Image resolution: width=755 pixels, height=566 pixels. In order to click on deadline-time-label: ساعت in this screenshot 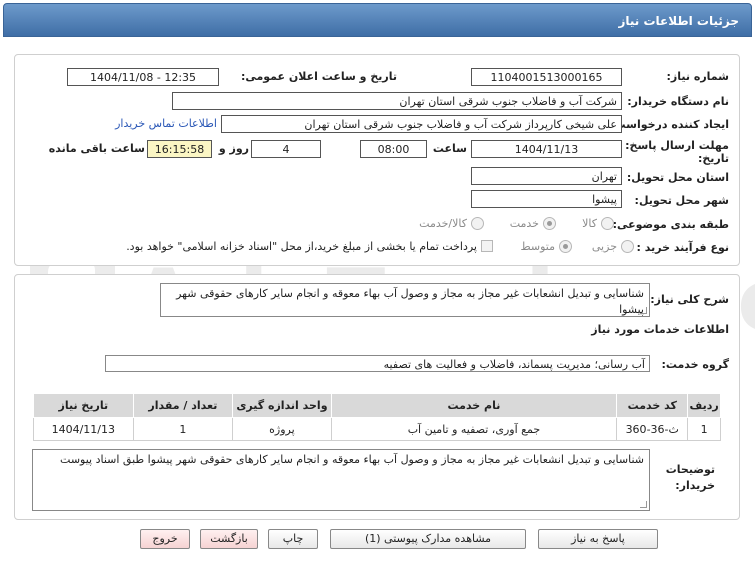, I will do `click(449, 148)`.